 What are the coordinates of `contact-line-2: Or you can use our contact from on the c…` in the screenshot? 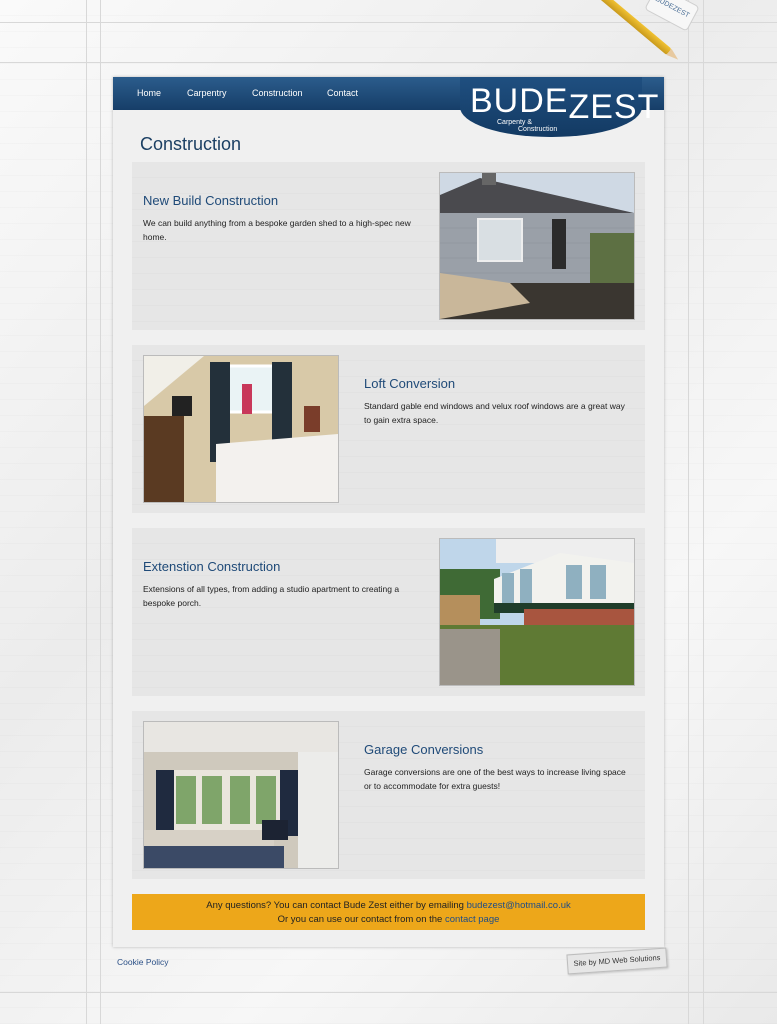 It's located at (388, 919).